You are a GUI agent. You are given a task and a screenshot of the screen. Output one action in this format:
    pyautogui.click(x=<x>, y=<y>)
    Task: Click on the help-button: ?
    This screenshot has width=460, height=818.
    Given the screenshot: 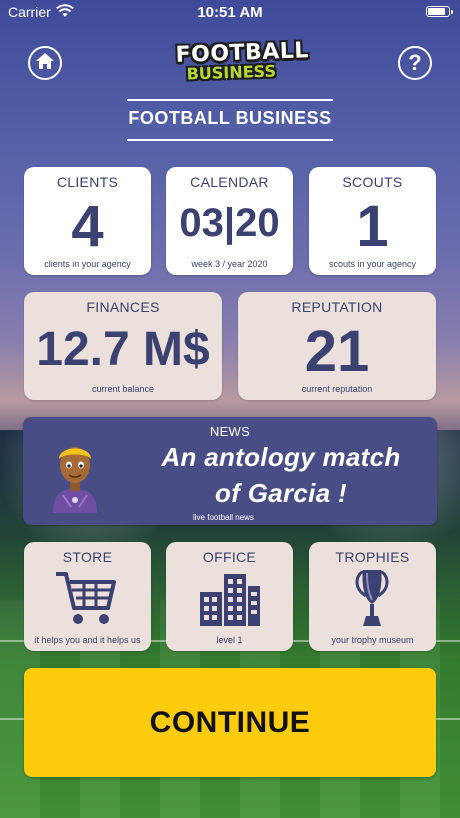 What is the action you would take?
    pyautogui.click(x=415, y=63)
    